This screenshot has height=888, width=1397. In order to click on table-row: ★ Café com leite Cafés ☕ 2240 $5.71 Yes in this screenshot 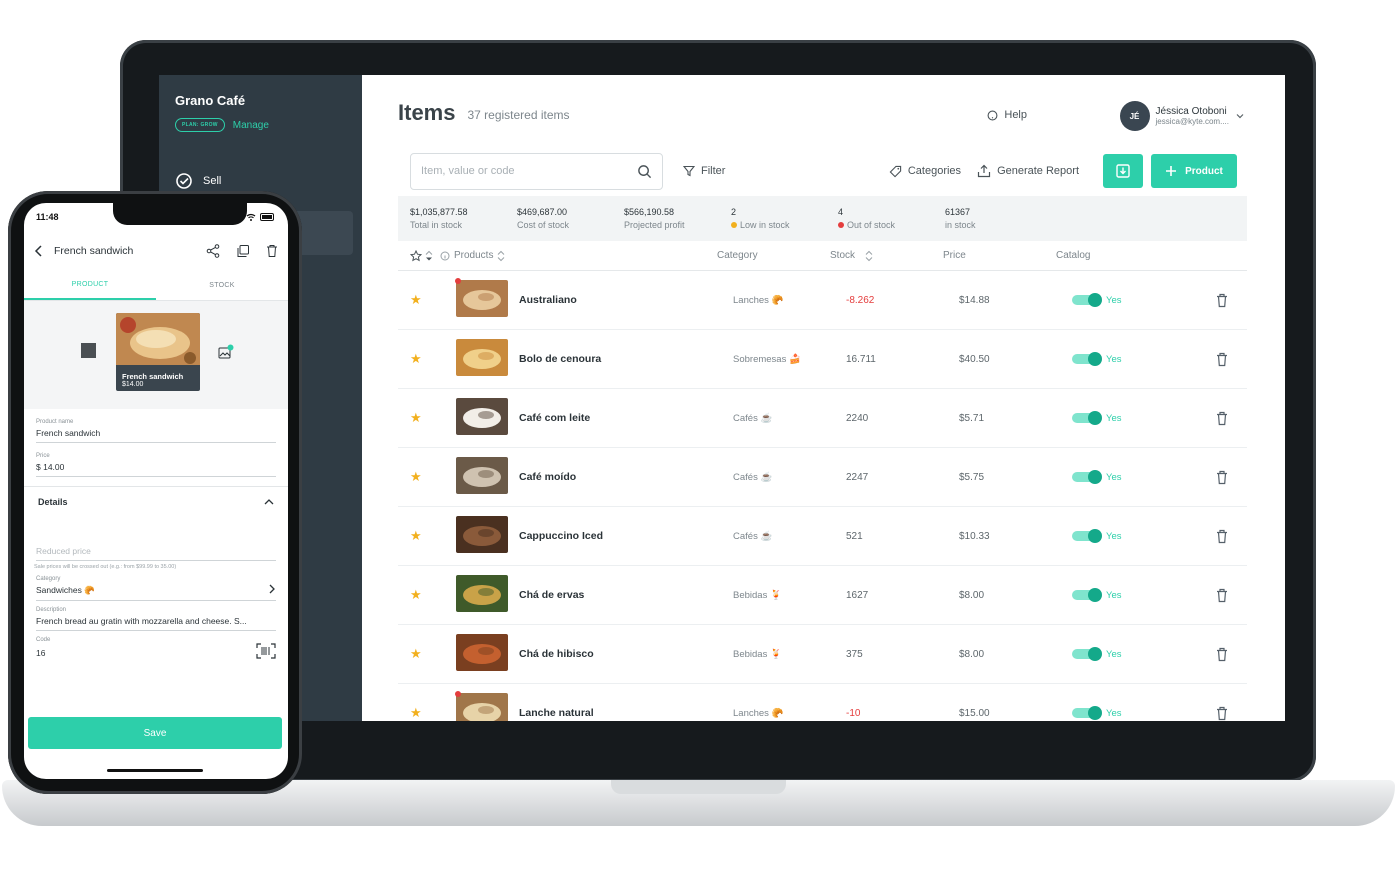, I will do `click(822, 418)`.